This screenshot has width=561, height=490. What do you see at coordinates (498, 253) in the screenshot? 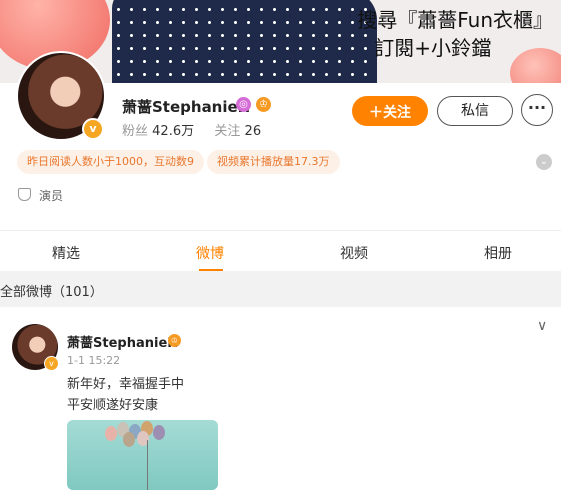
I see `tab-albums: 相册` at bounding box center [498, 253].